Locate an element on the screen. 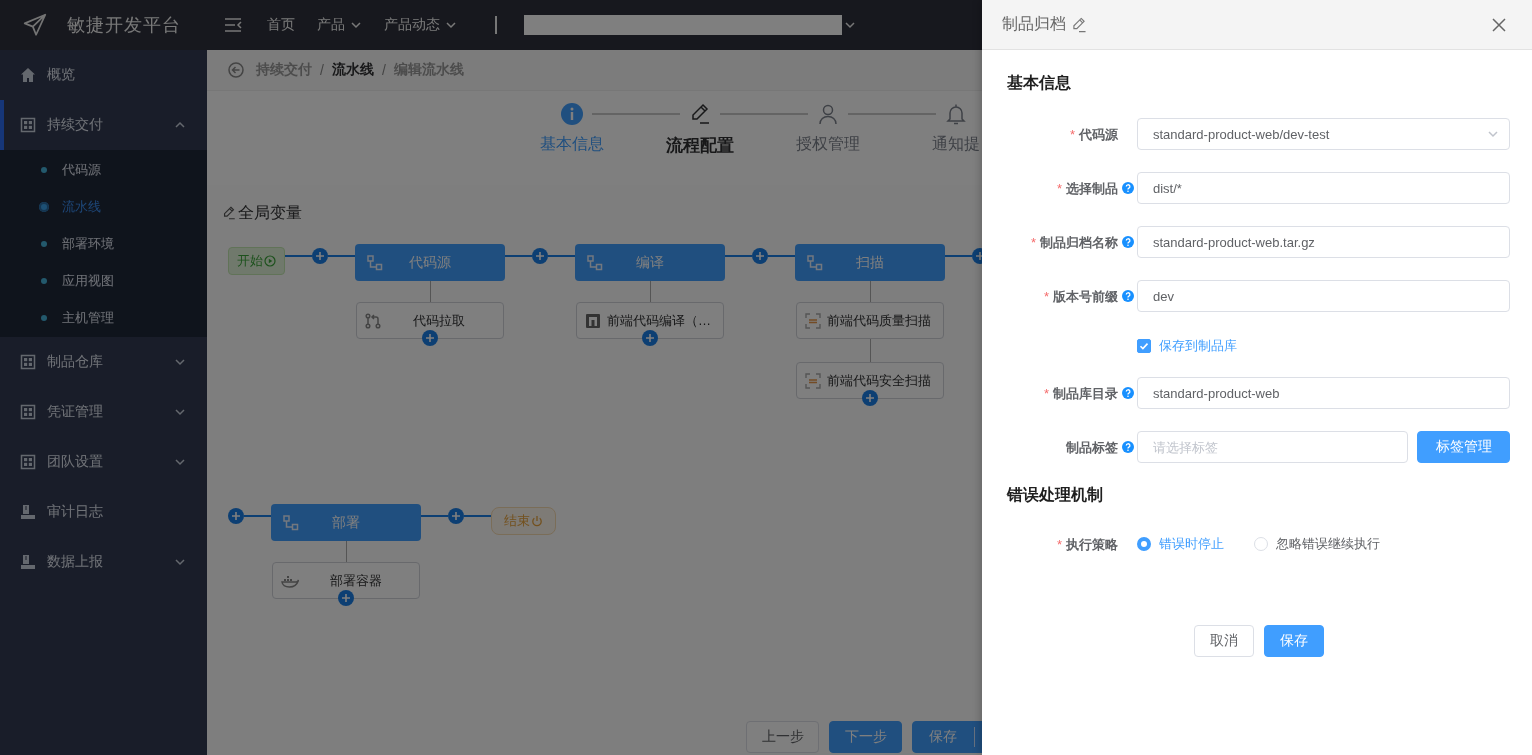 Image resolution: width=1532 pixels, height=755 pixels. input-field: dev is located at coordinates (1323, 296).